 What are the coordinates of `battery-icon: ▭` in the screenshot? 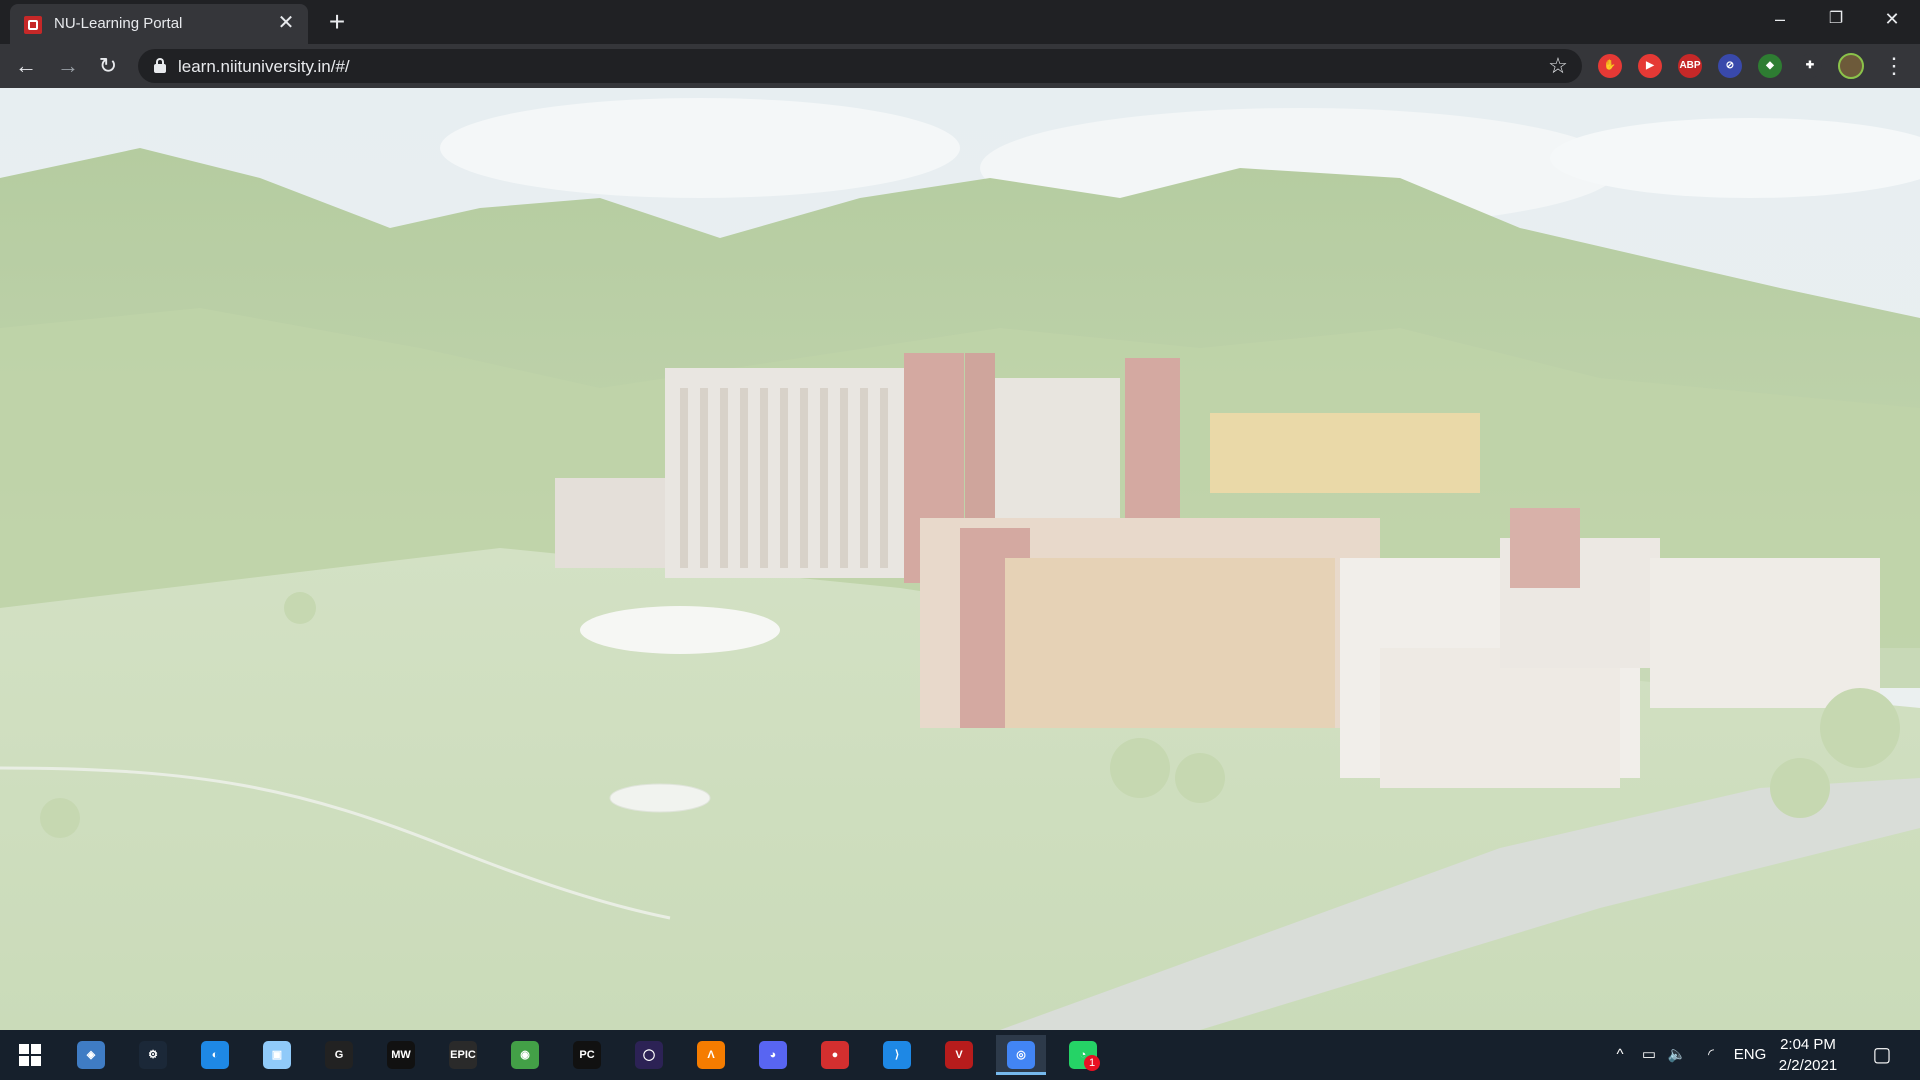 It's located at (1649, 1055).